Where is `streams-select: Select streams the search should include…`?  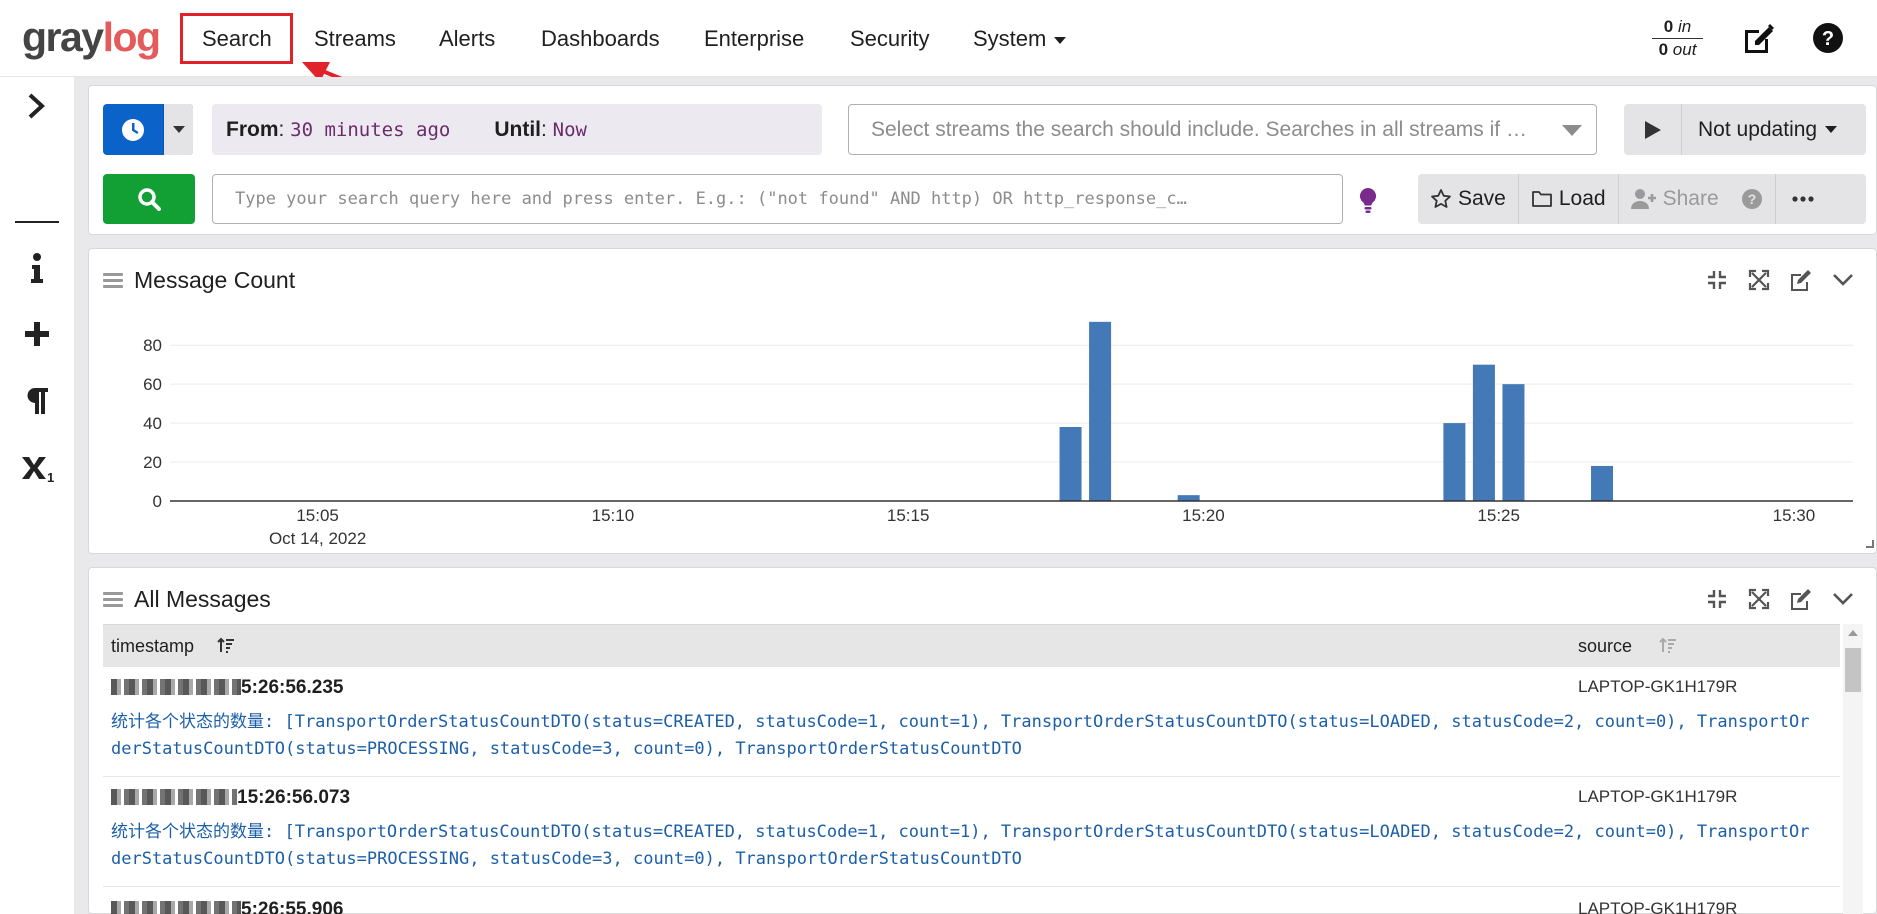 streams-select: Select streams the search should include… is located at coordinates (1222, 129).